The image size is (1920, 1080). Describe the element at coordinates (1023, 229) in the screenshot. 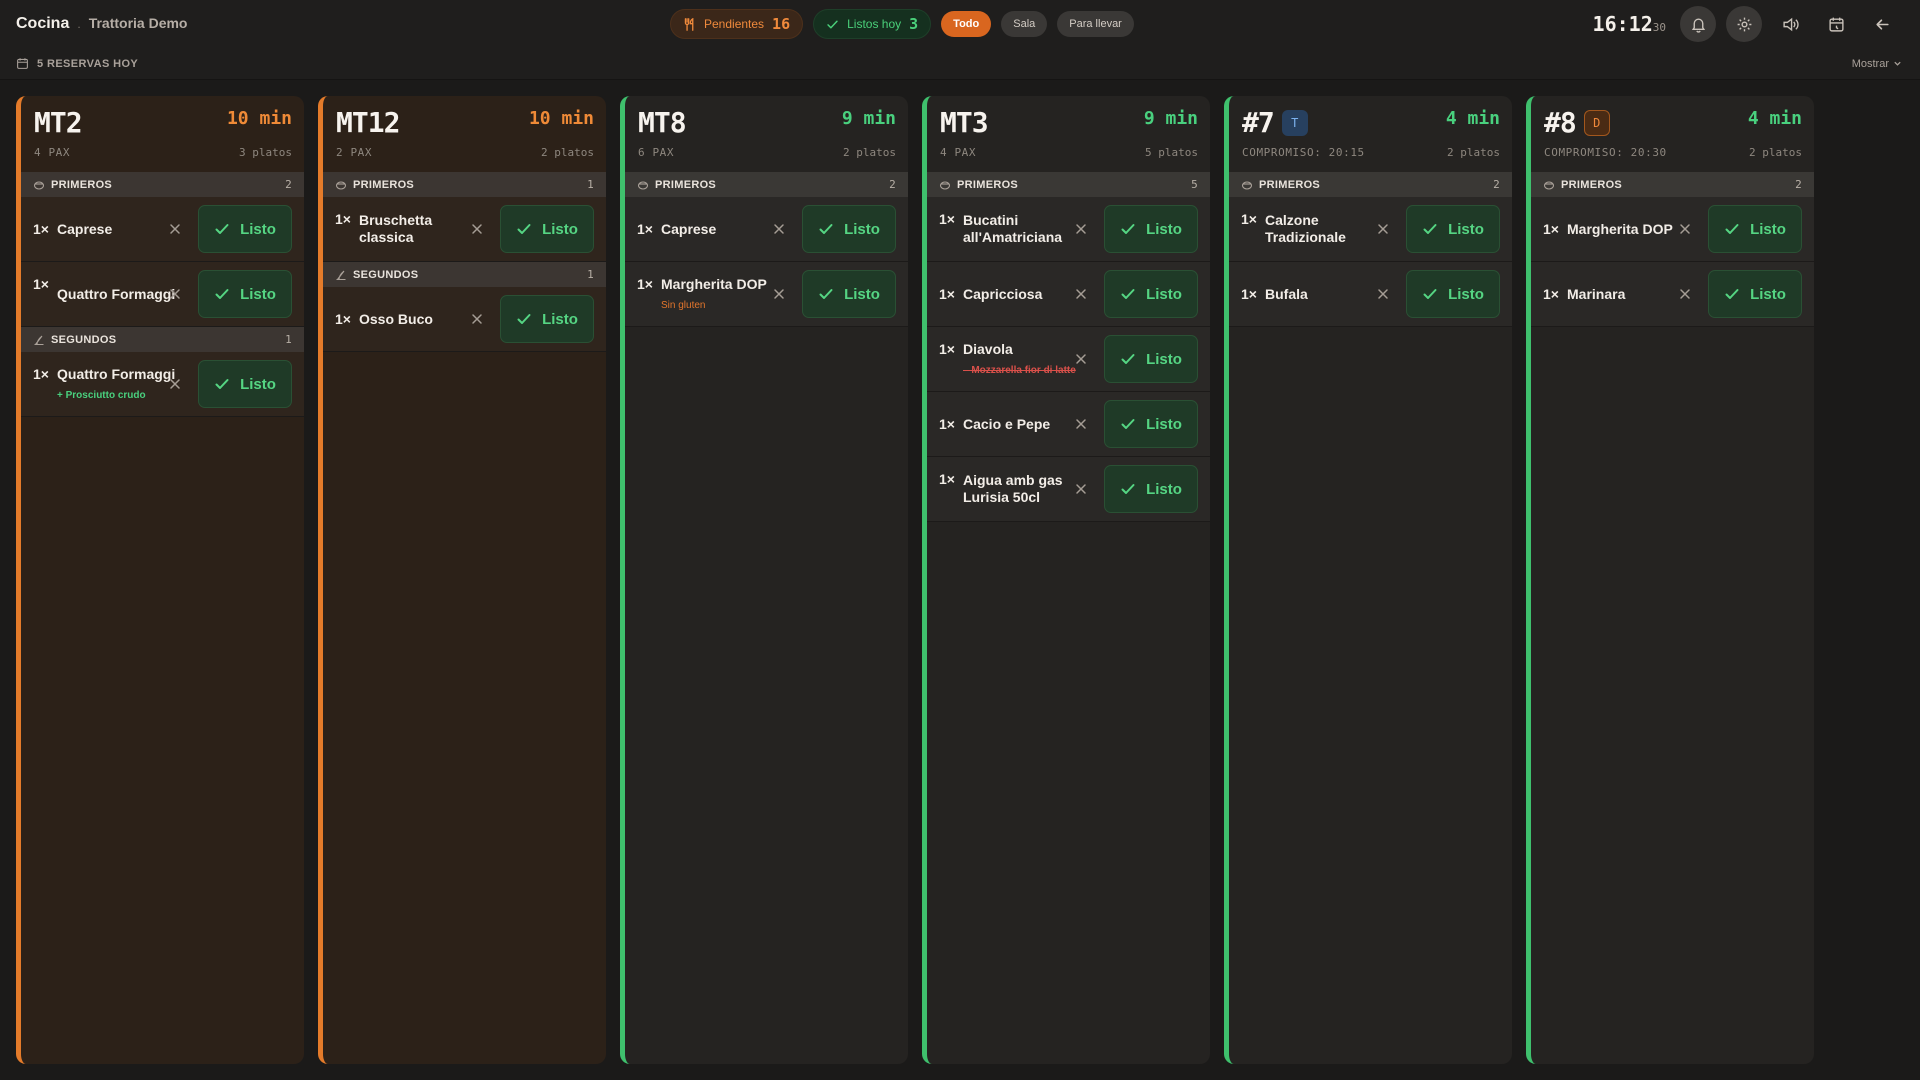

I see `item-body: Bucatini all'Amatriciana` at that location.